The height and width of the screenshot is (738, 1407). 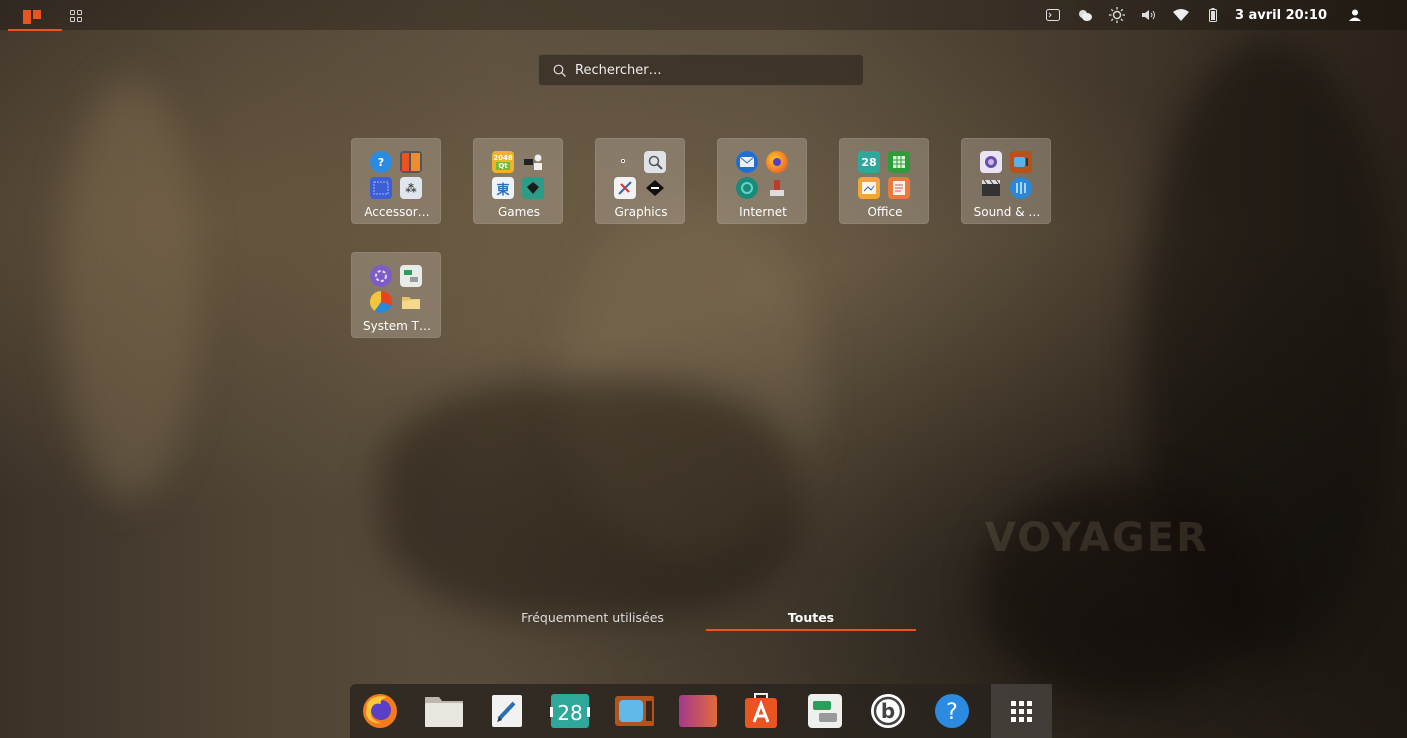 What do you see at coordinates (381, 302) in the screenshot?
I see `disk-usage-icon` at bounding box center [381, 302].